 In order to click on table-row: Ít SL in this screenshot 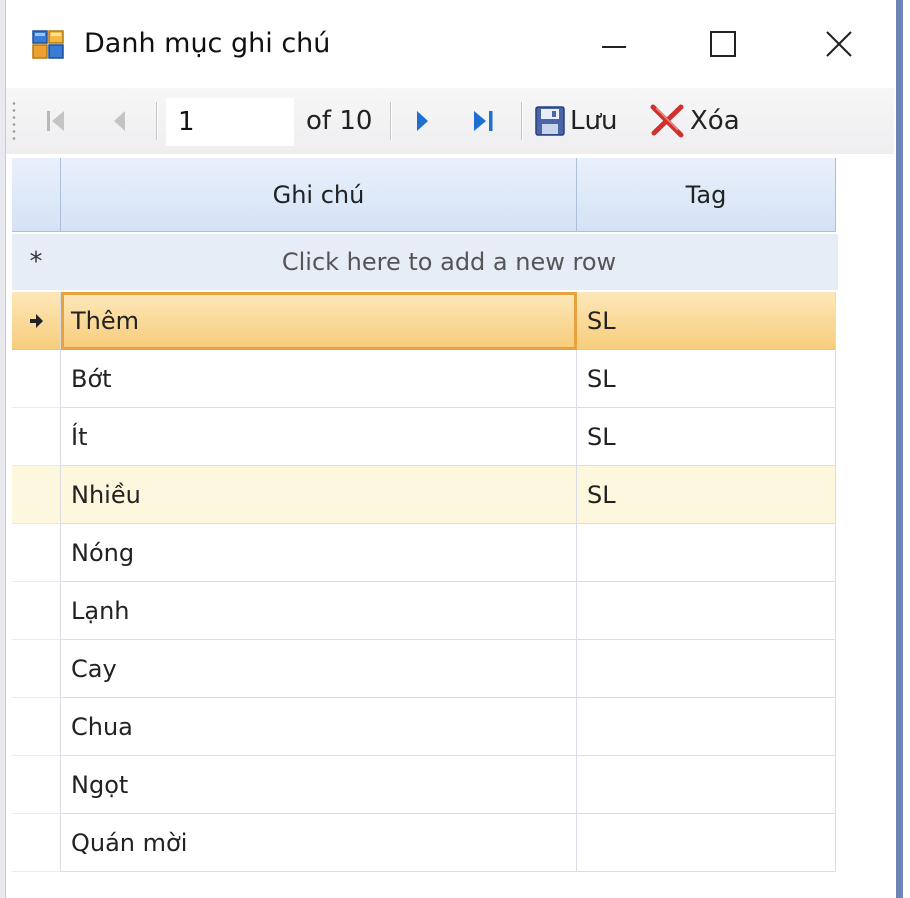, I will do `click(425, 437)`.